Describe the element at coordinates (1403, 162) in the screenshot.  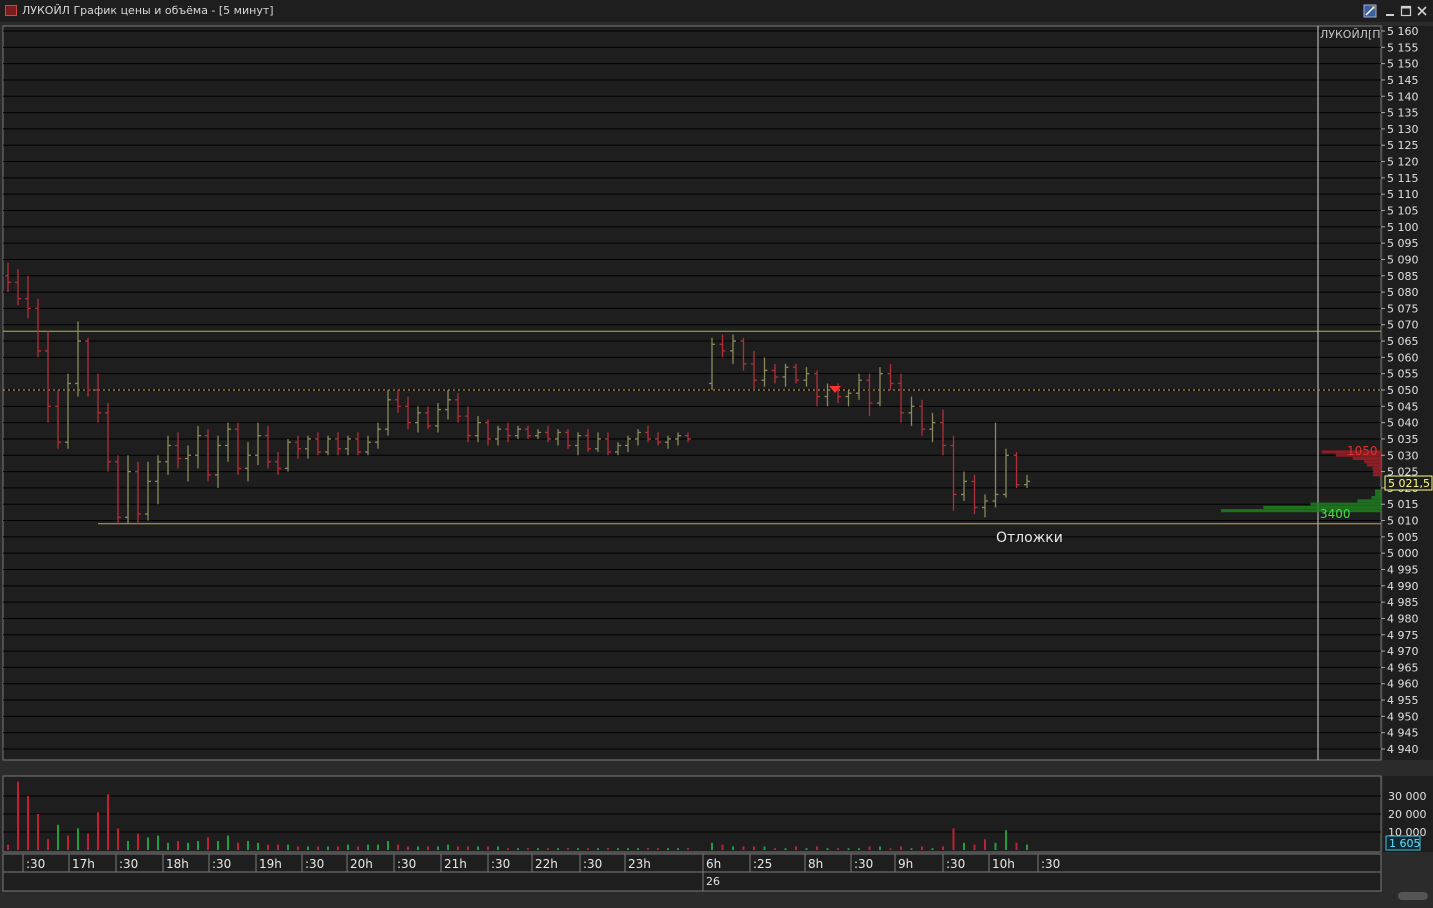
I see `price-tick-label: 5 120` at that location.